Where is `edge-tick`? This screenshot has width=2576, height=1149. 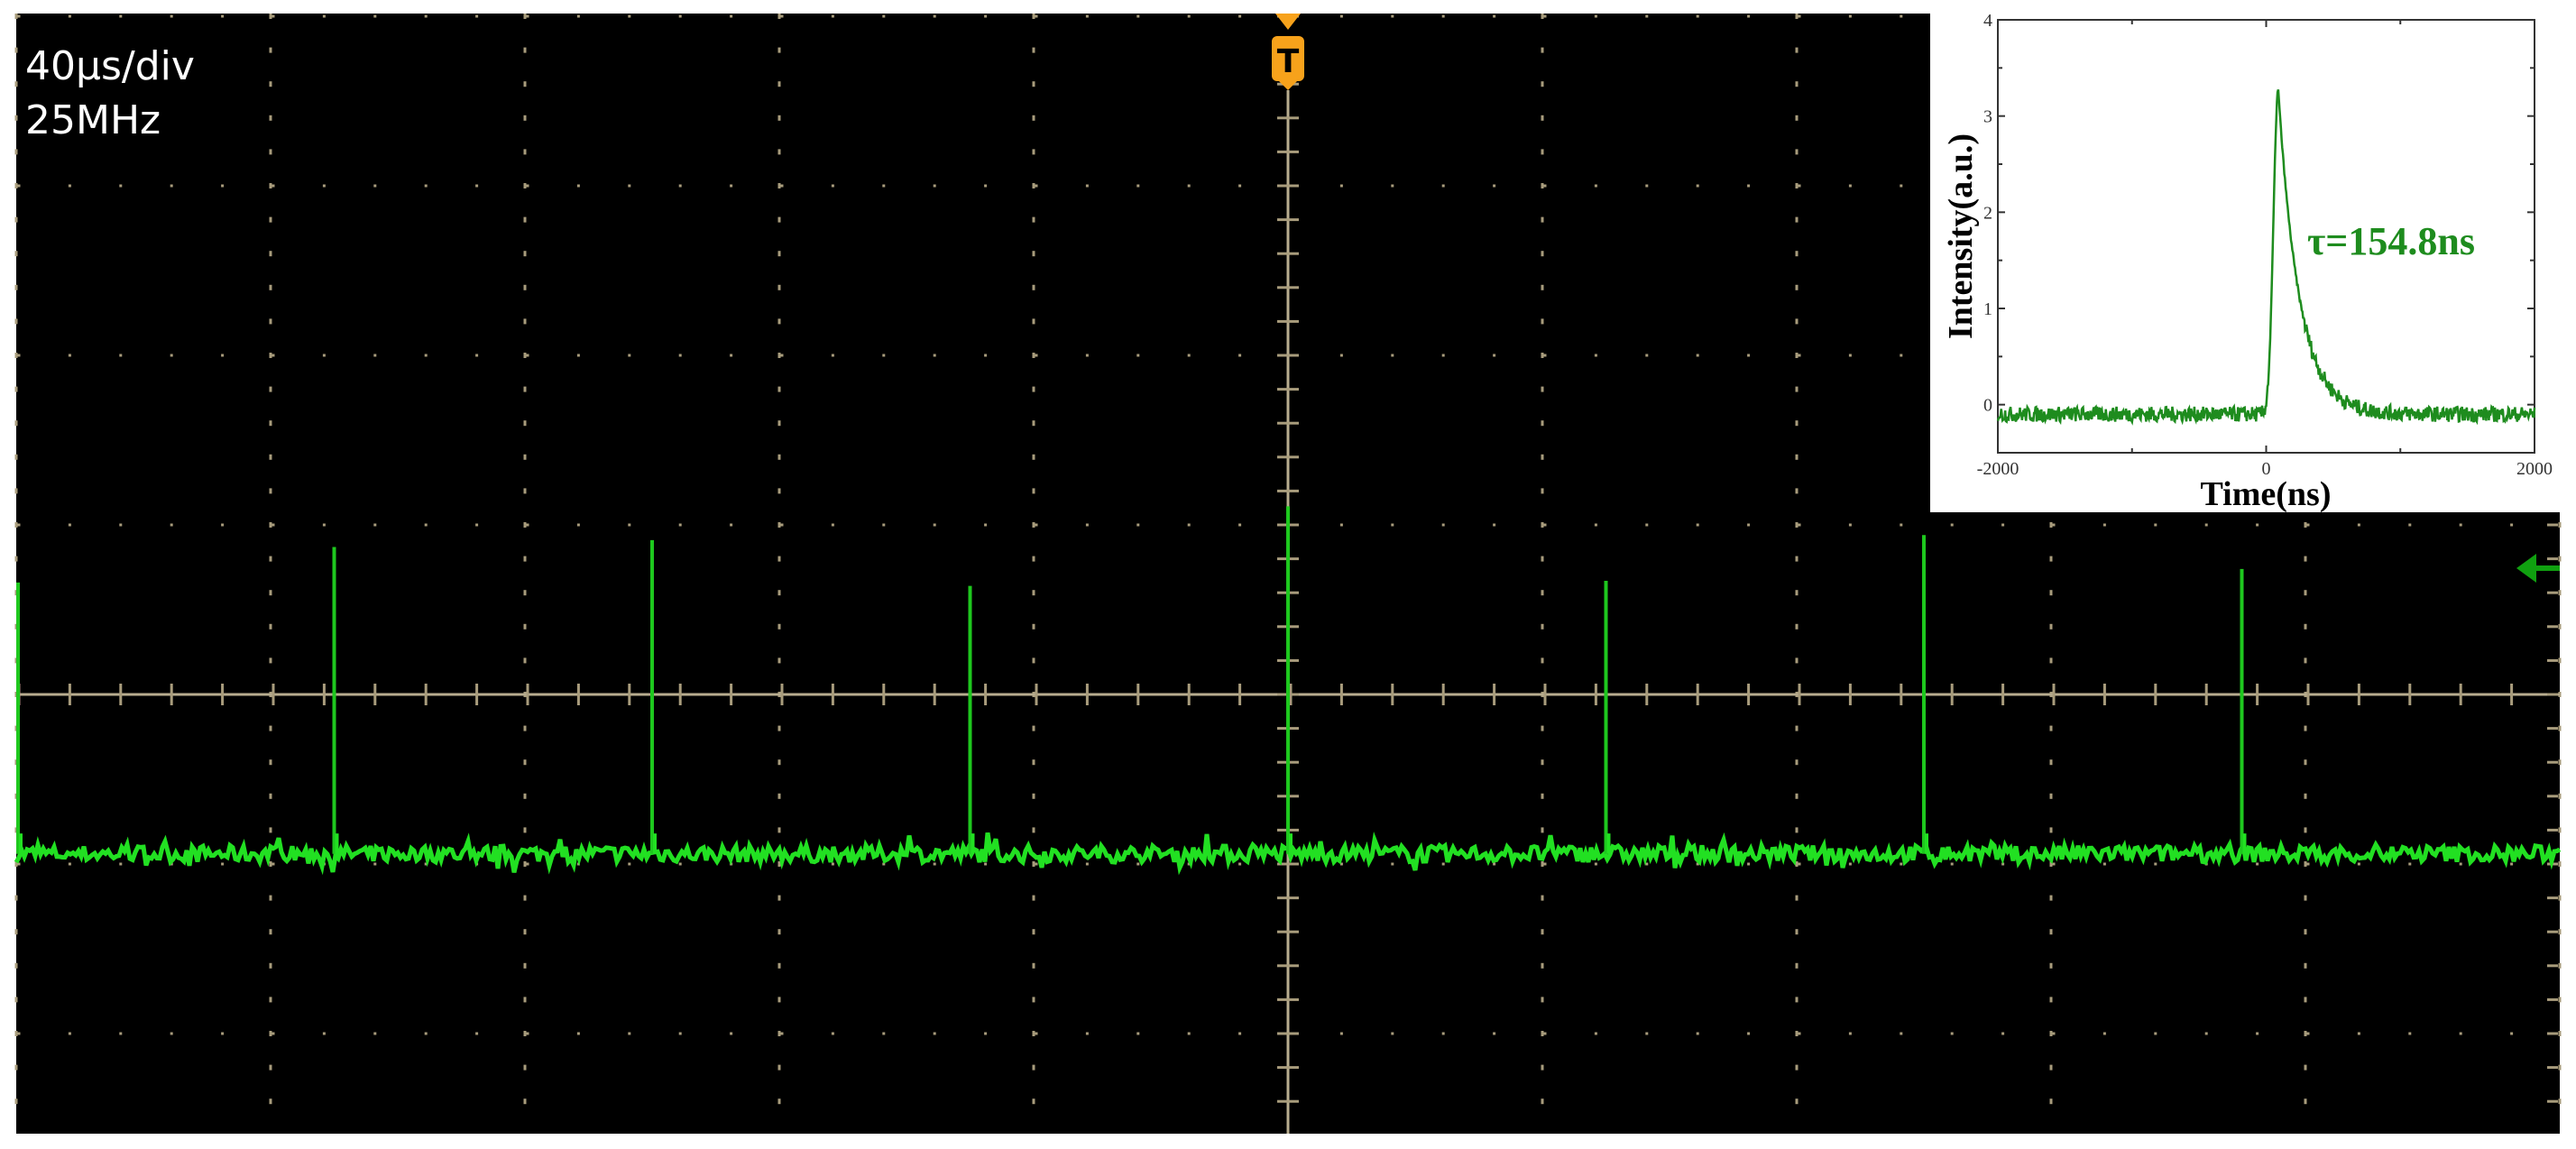 edge-tick is located at coordinates (2552, 729).